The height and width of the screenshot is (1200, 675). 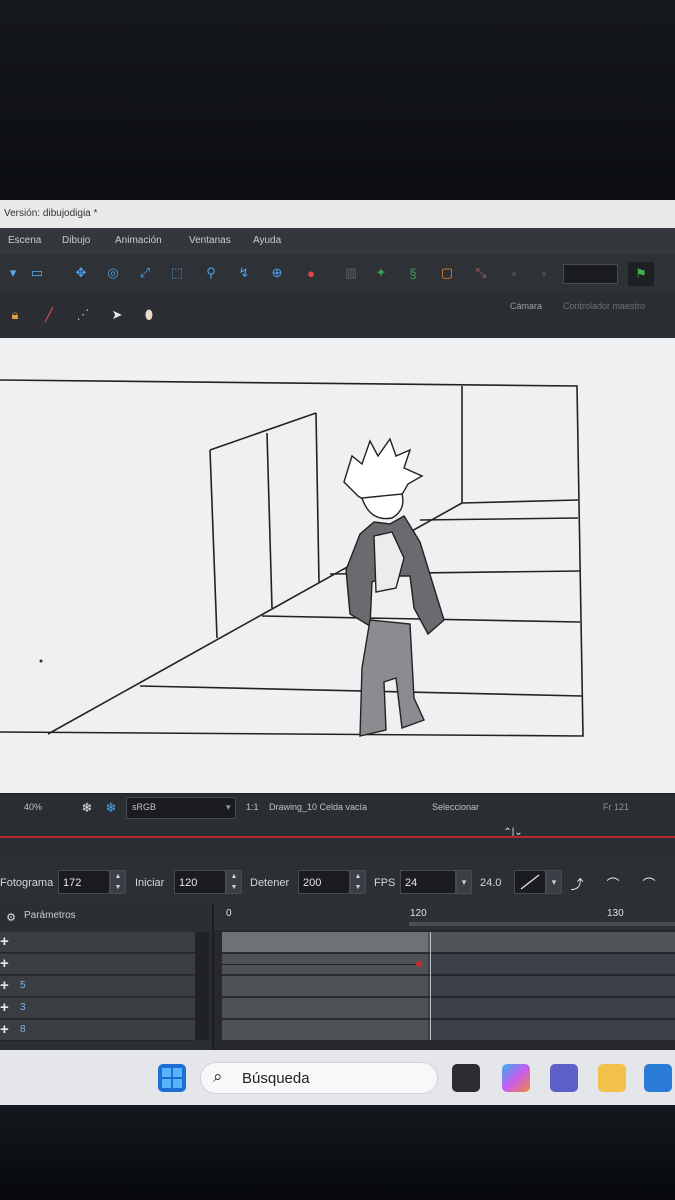 I want to click on windows-start-icon, so click(x=172, y=1078).